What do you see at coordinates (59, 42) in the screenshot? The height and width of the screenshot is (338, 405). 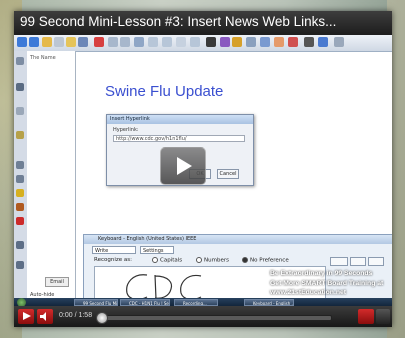 I see `delete-icon` at bounding box center [59, 42].